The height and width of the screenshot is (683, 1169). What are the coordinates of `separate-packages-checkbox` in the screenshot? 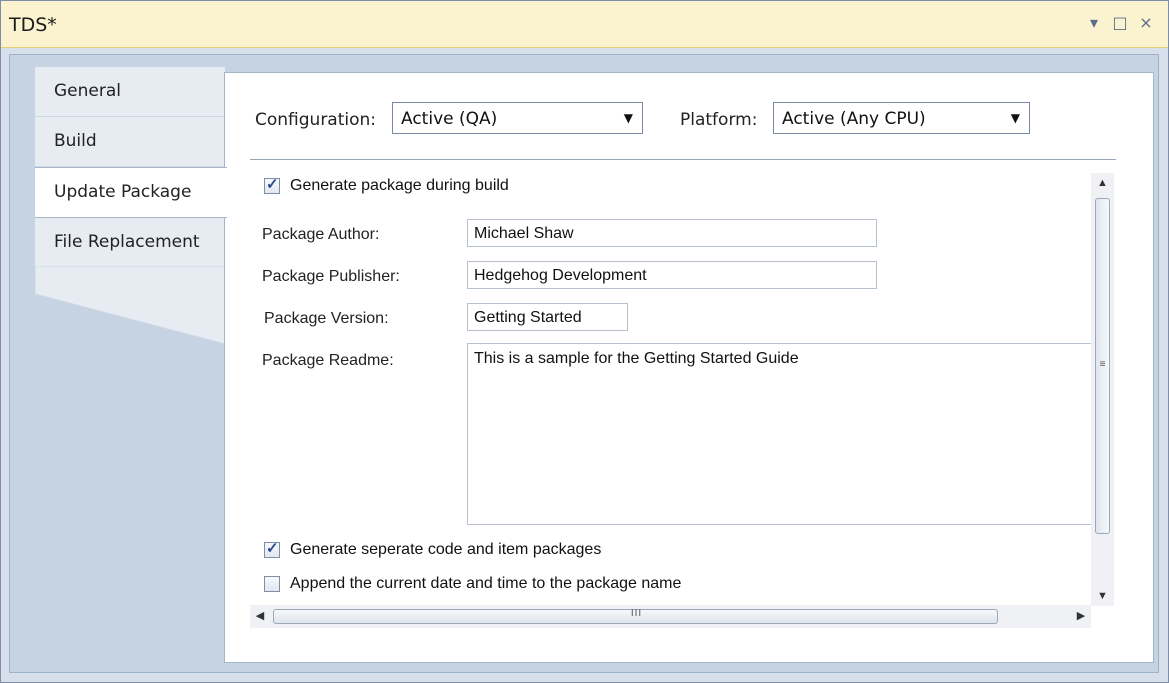 It's located at (272, 548).